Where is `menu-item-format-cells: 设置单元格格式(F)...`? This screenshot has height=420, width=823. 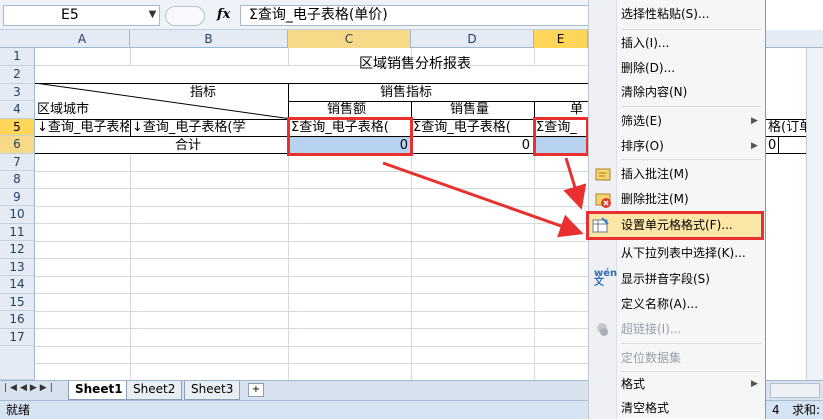 menu-item-format-cells: 设置单元格格式(F)... is located at coordinates (675, 225).